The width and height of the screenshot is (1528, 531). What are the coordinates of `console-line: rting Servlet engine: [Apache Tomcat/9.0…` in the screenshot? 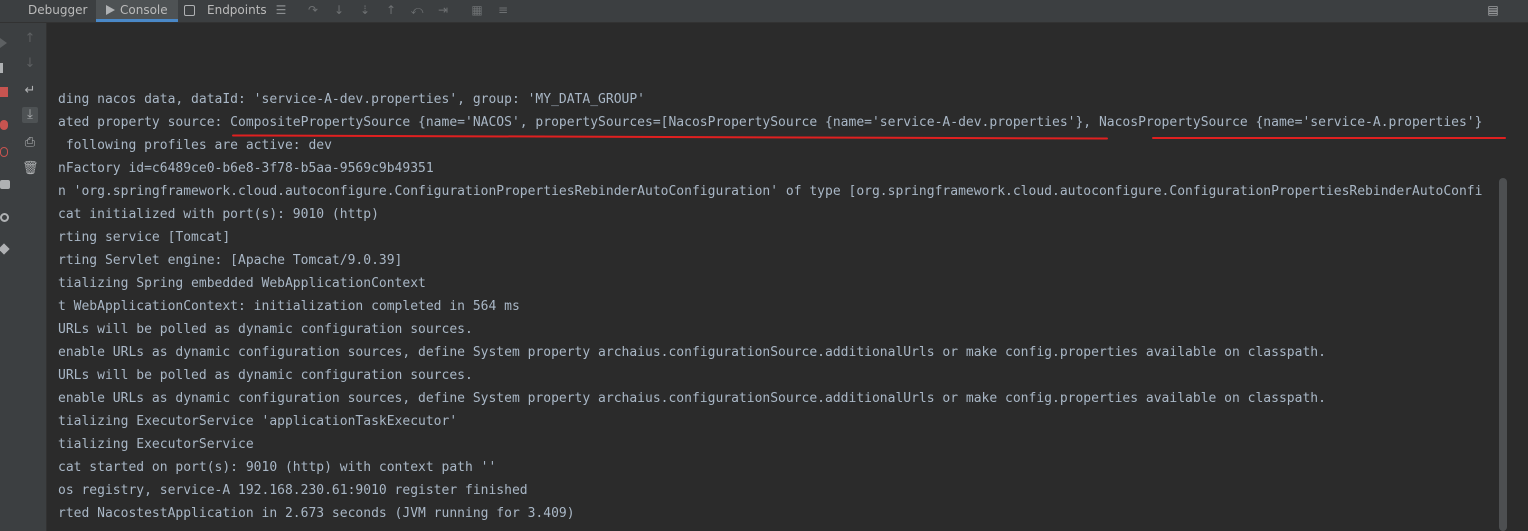 It's located at (230, 260).